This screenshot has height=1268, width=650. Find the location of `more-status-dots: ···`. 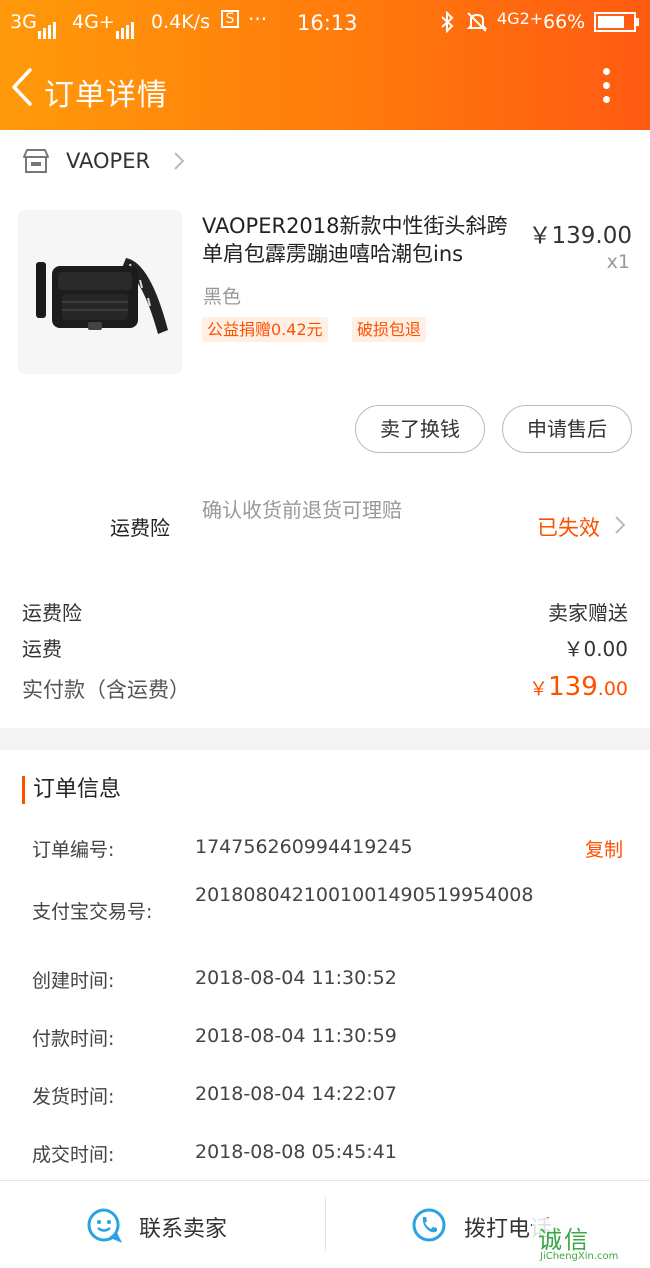

more-status-dots: ··· is located at coordinates (258, 19).